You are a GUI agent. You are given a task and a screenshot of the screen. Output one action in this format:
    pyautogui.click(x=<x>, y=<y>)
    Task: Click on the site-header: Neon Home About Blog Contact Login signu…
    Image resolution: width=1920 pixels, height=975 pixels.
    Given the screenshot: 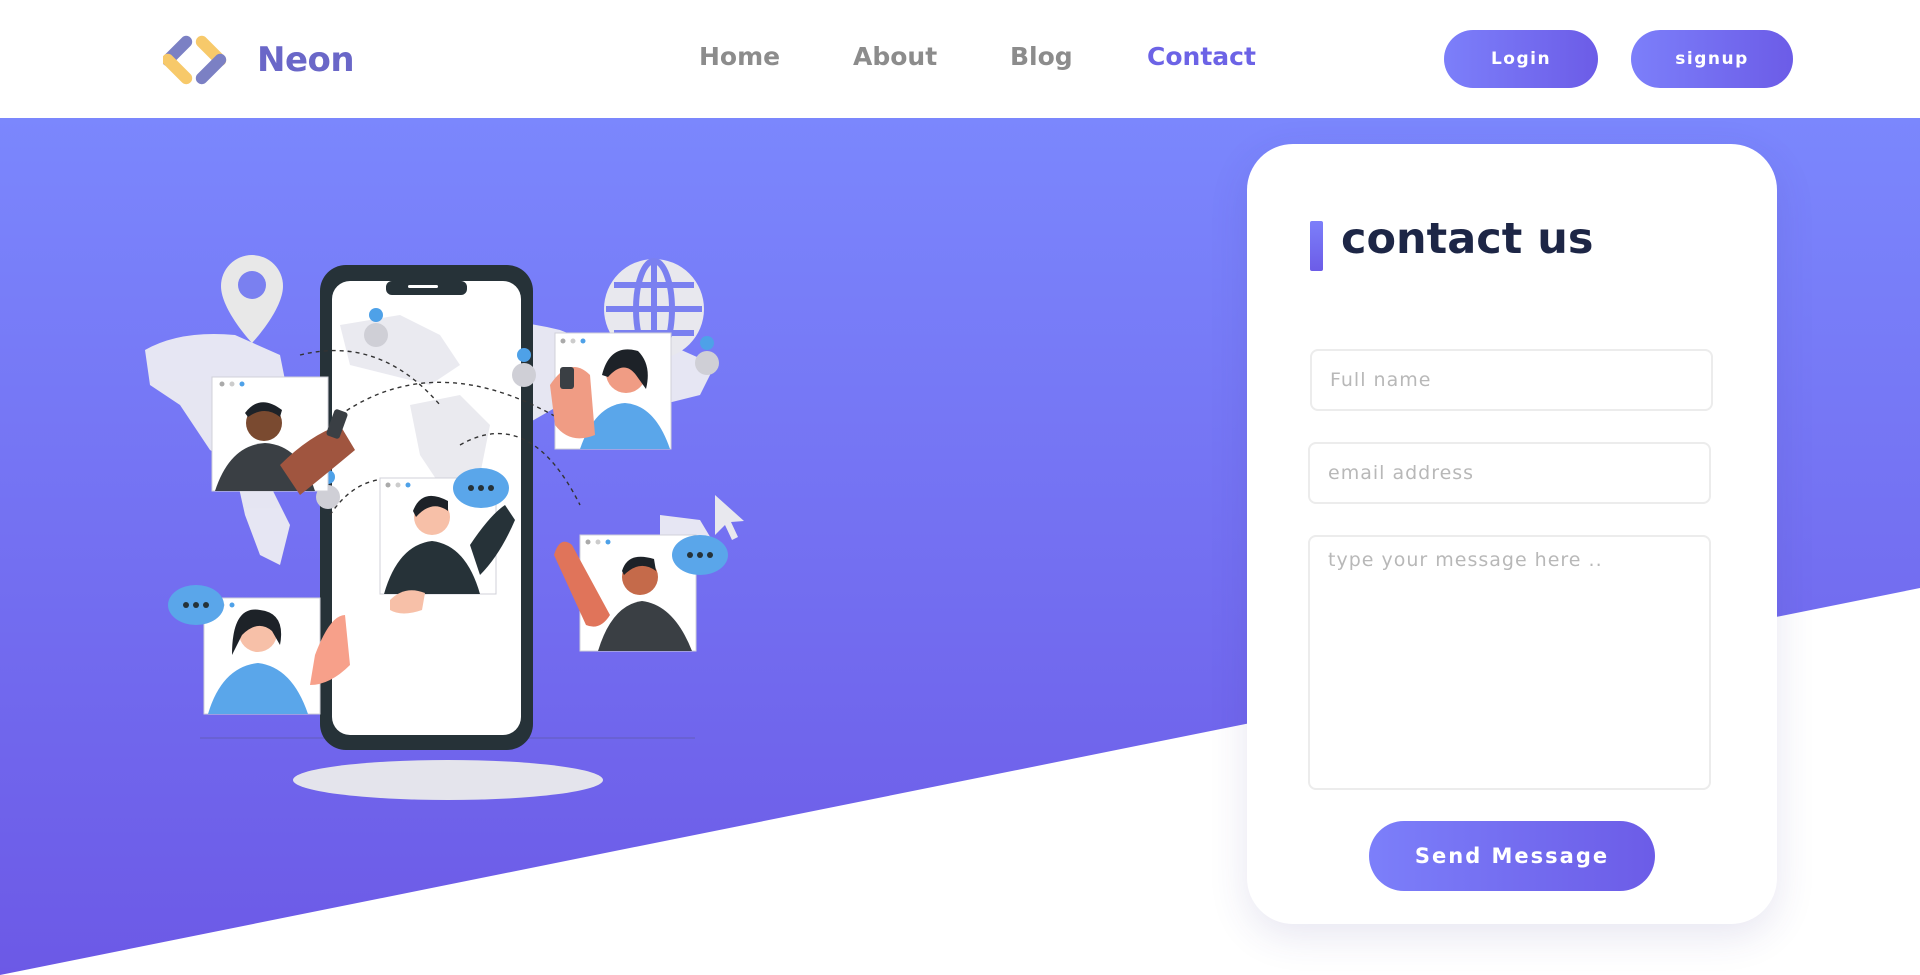 What is the action you would take?
    pyautogui.click(x=960, y=59)
    